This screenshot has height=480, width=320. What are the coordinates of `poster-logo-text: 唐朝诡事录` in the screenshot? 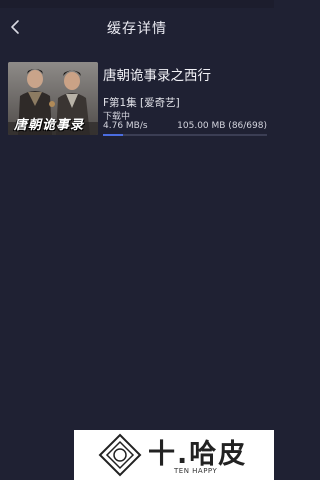 It's located at (49, 125).